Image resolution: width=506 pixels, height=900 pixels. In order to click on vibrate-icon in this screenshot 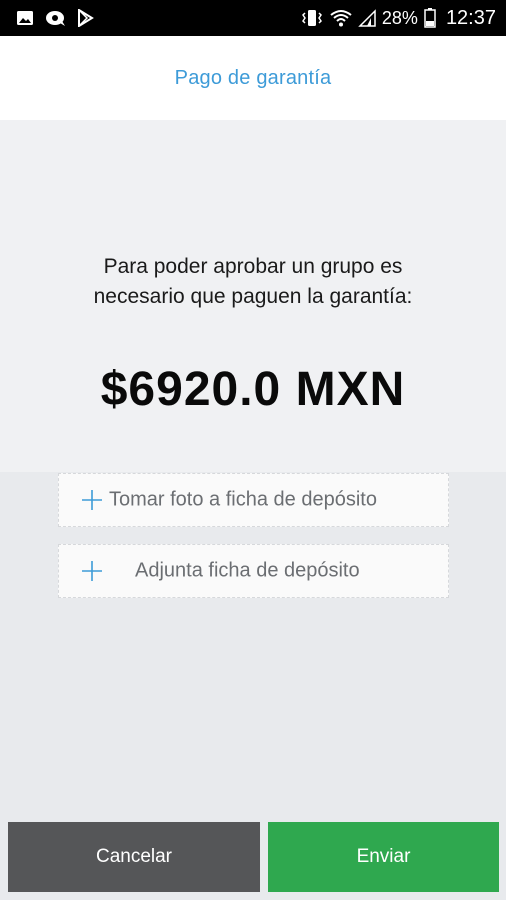, I will do `click(312, 18)`.